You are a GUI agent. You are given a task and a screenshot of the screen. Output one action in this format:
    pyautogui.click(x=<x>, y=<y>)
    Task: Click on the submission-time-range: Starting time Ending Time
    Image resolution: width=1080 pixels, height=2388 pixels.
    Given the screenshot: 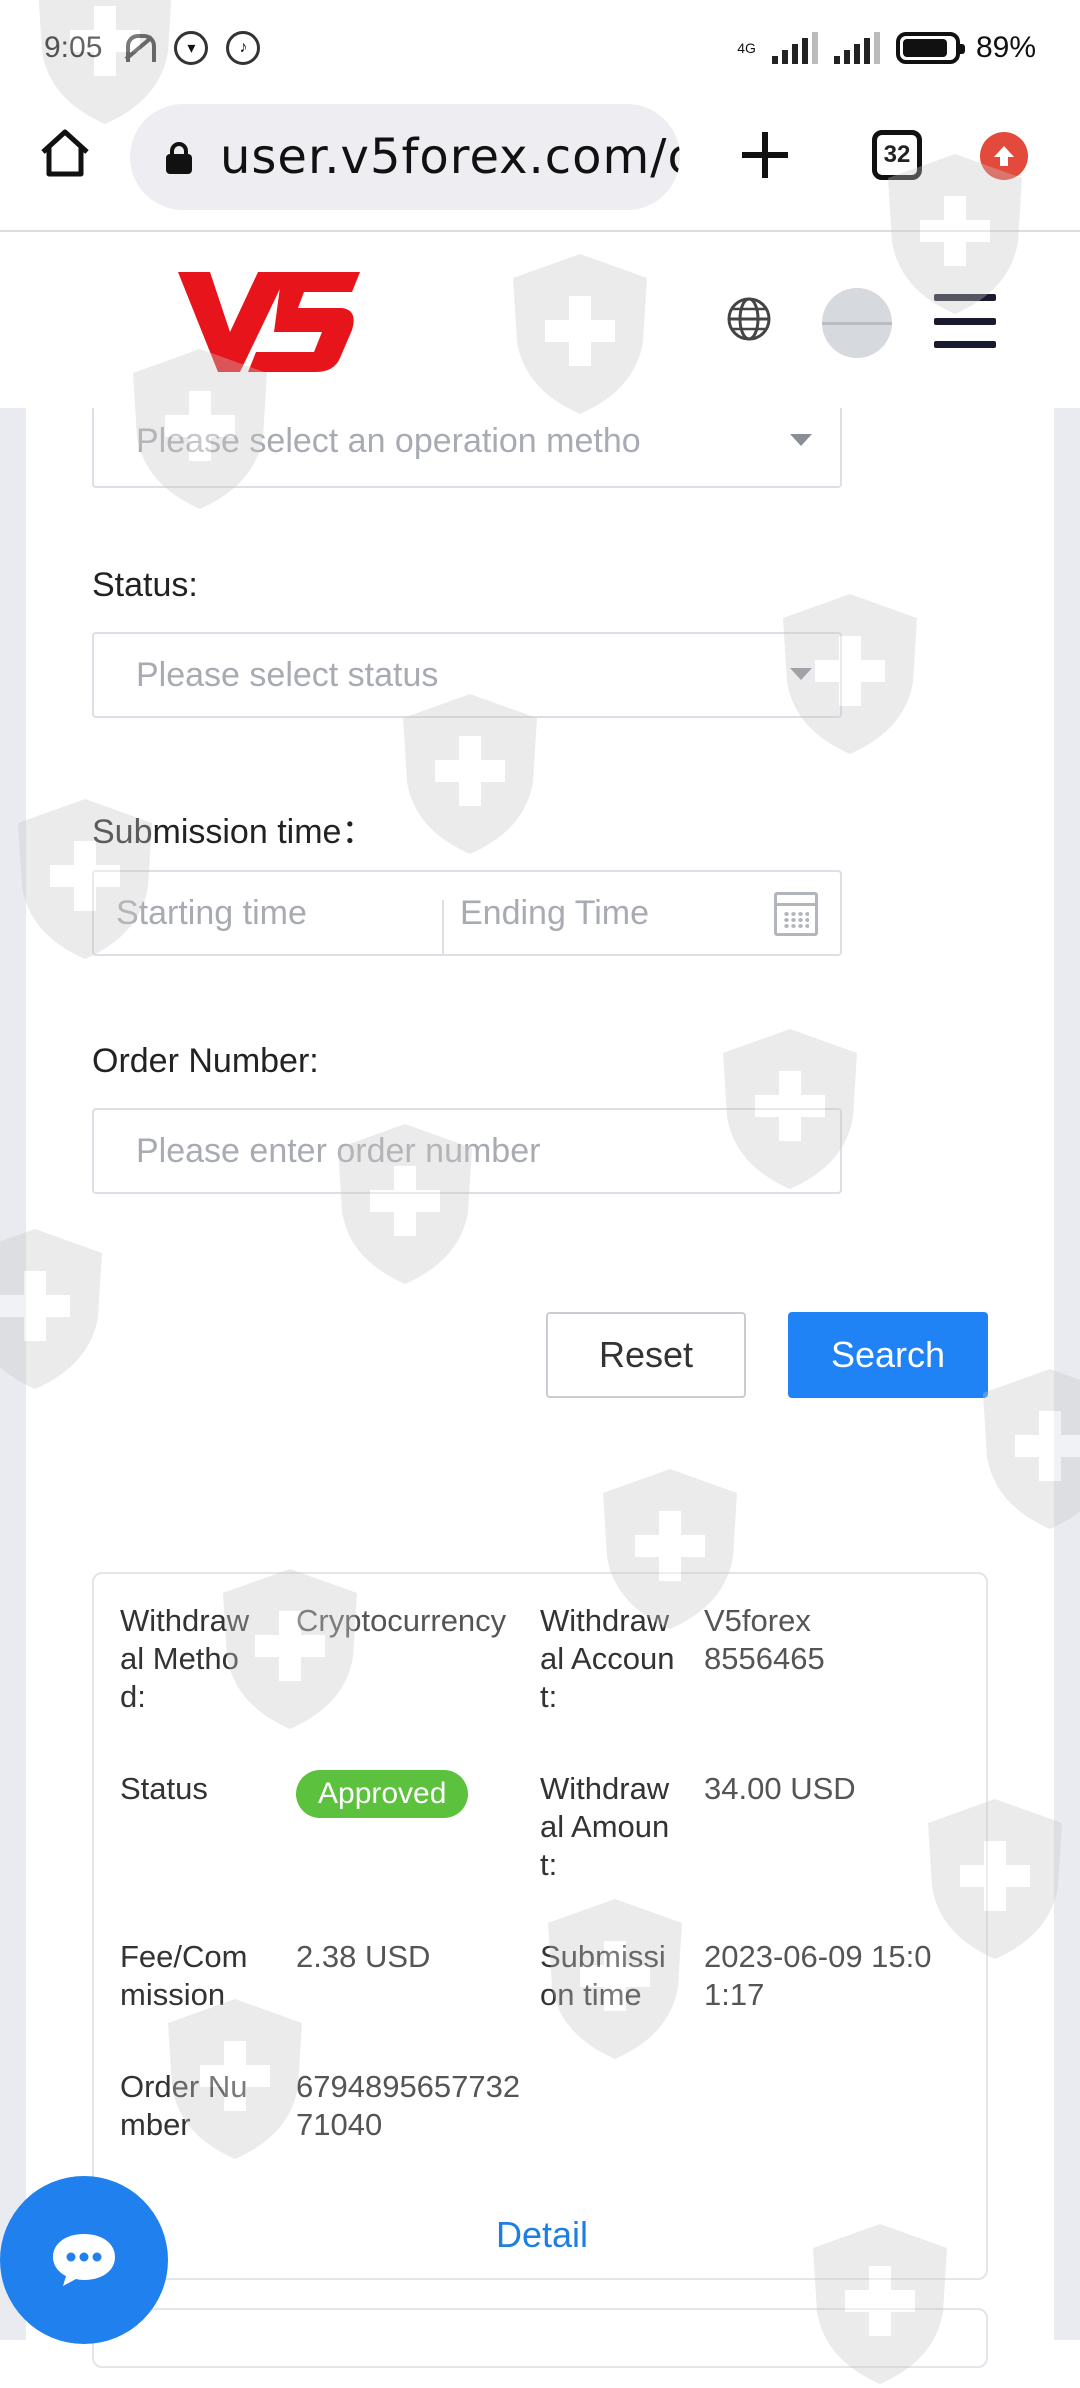 What is the action you would take?
    pyautogui.click(x=467, y=913)
    